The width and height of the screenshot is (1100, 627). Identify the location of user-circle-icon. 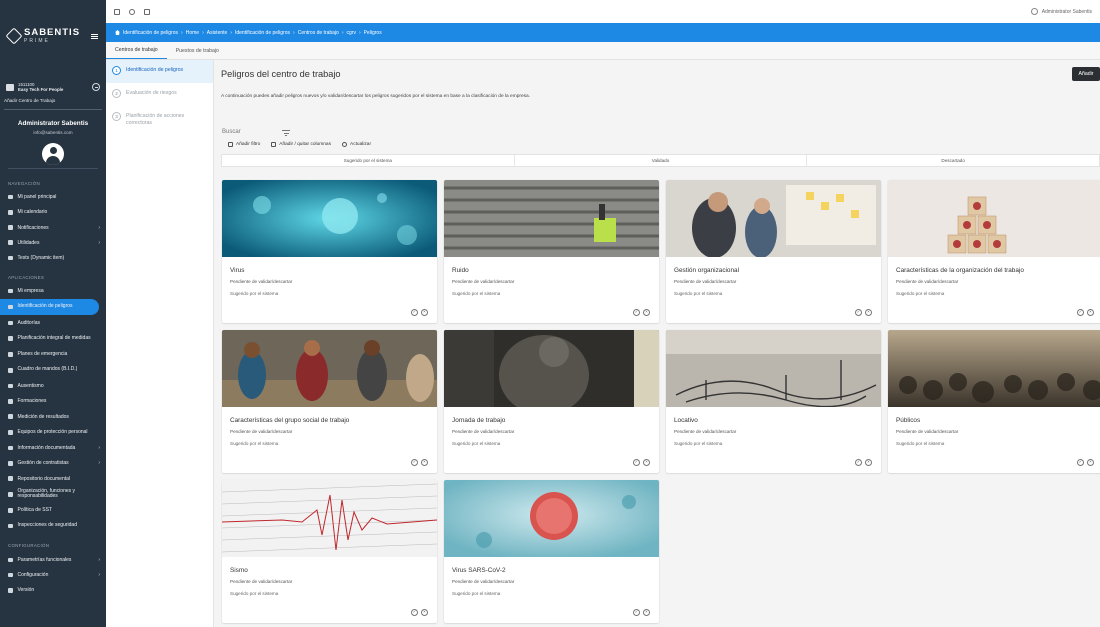
(1034, 11).